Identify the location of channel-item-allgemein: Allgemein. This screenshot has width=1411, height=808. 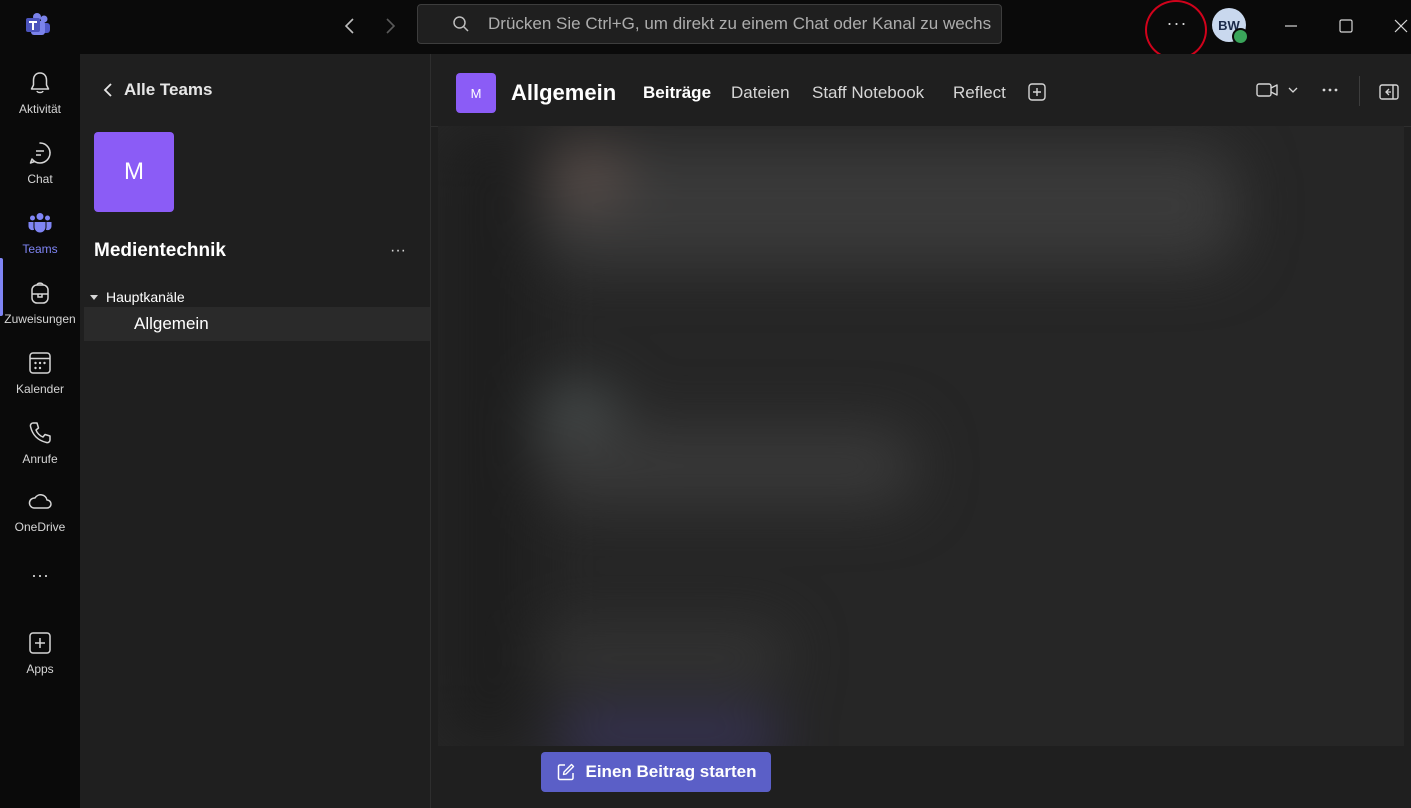
(257, 324).